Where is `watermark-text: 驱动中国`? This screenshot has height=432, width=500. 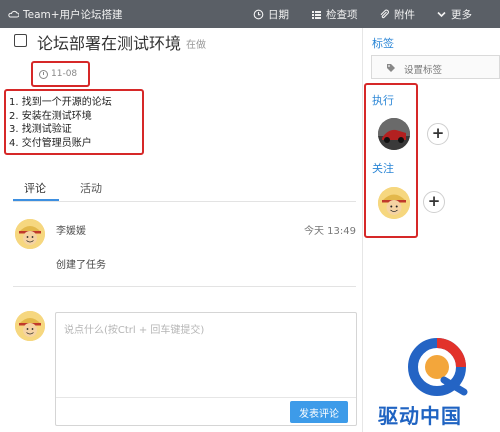 watermark-text: 驱动中国 is located at coordinates (420, 416).